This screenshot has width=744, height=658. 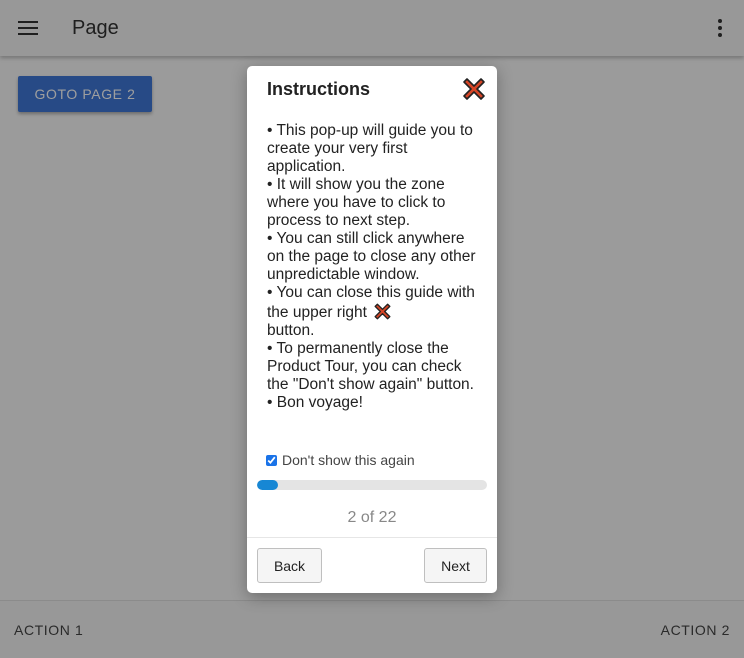 I want to click on dont-show-again-label: Don't show this again, so click(x=348, y=460).